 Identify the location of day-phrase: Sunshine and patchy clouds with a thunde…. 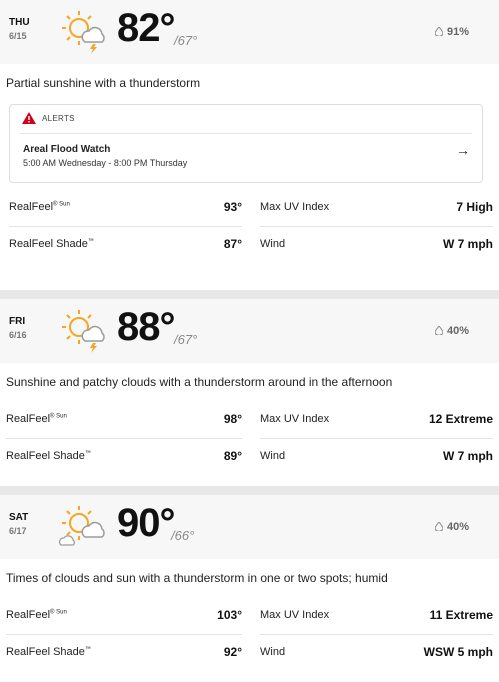
(199, 382).